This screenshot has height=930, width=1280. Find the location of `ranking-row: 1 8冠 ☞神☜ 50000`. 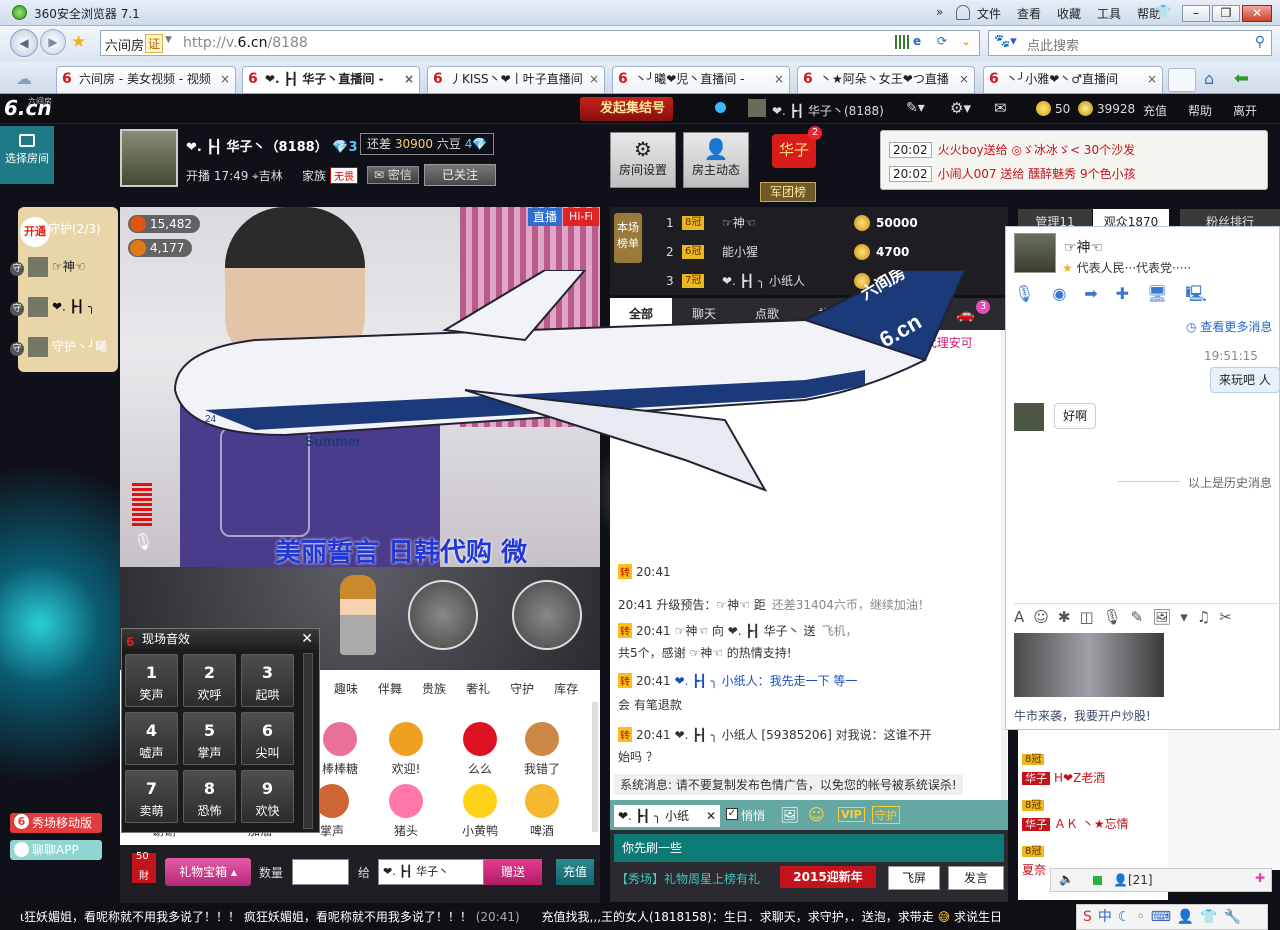

ranking-row: 1 8冠 ☞神☜ 50000 is located at coordinates (836, 223).